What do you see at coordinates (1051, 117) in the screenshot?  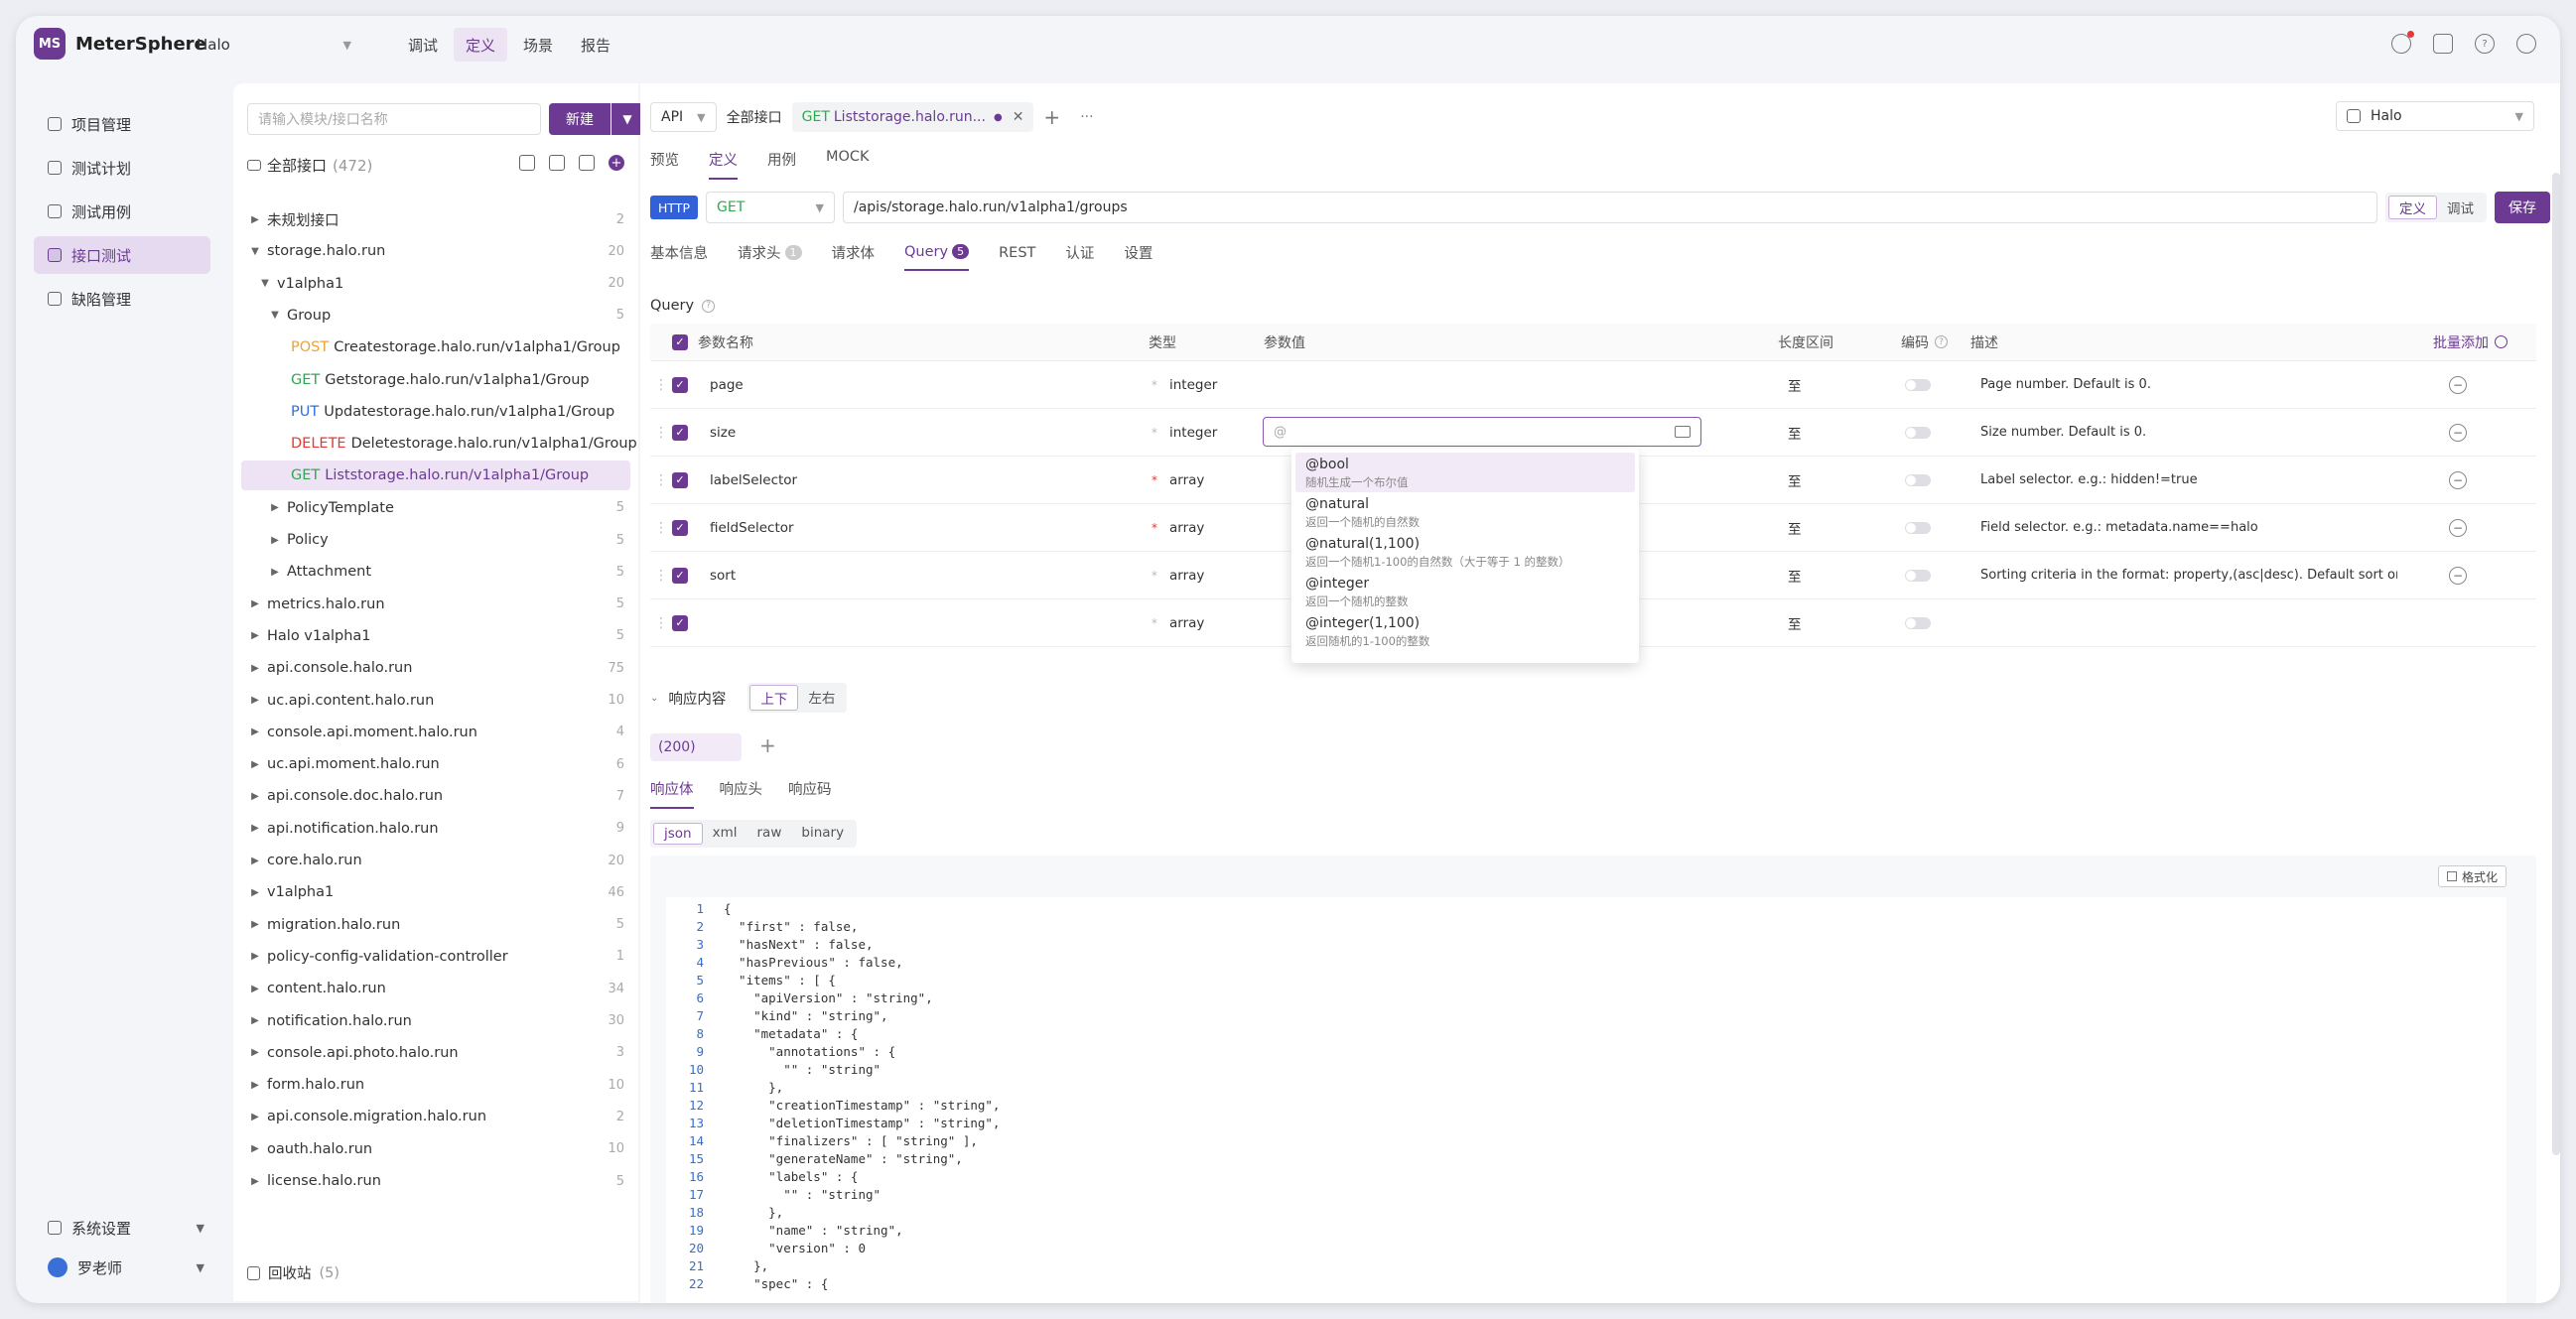 I see `add-tab-button: +` at bounding box center [1051, 117].